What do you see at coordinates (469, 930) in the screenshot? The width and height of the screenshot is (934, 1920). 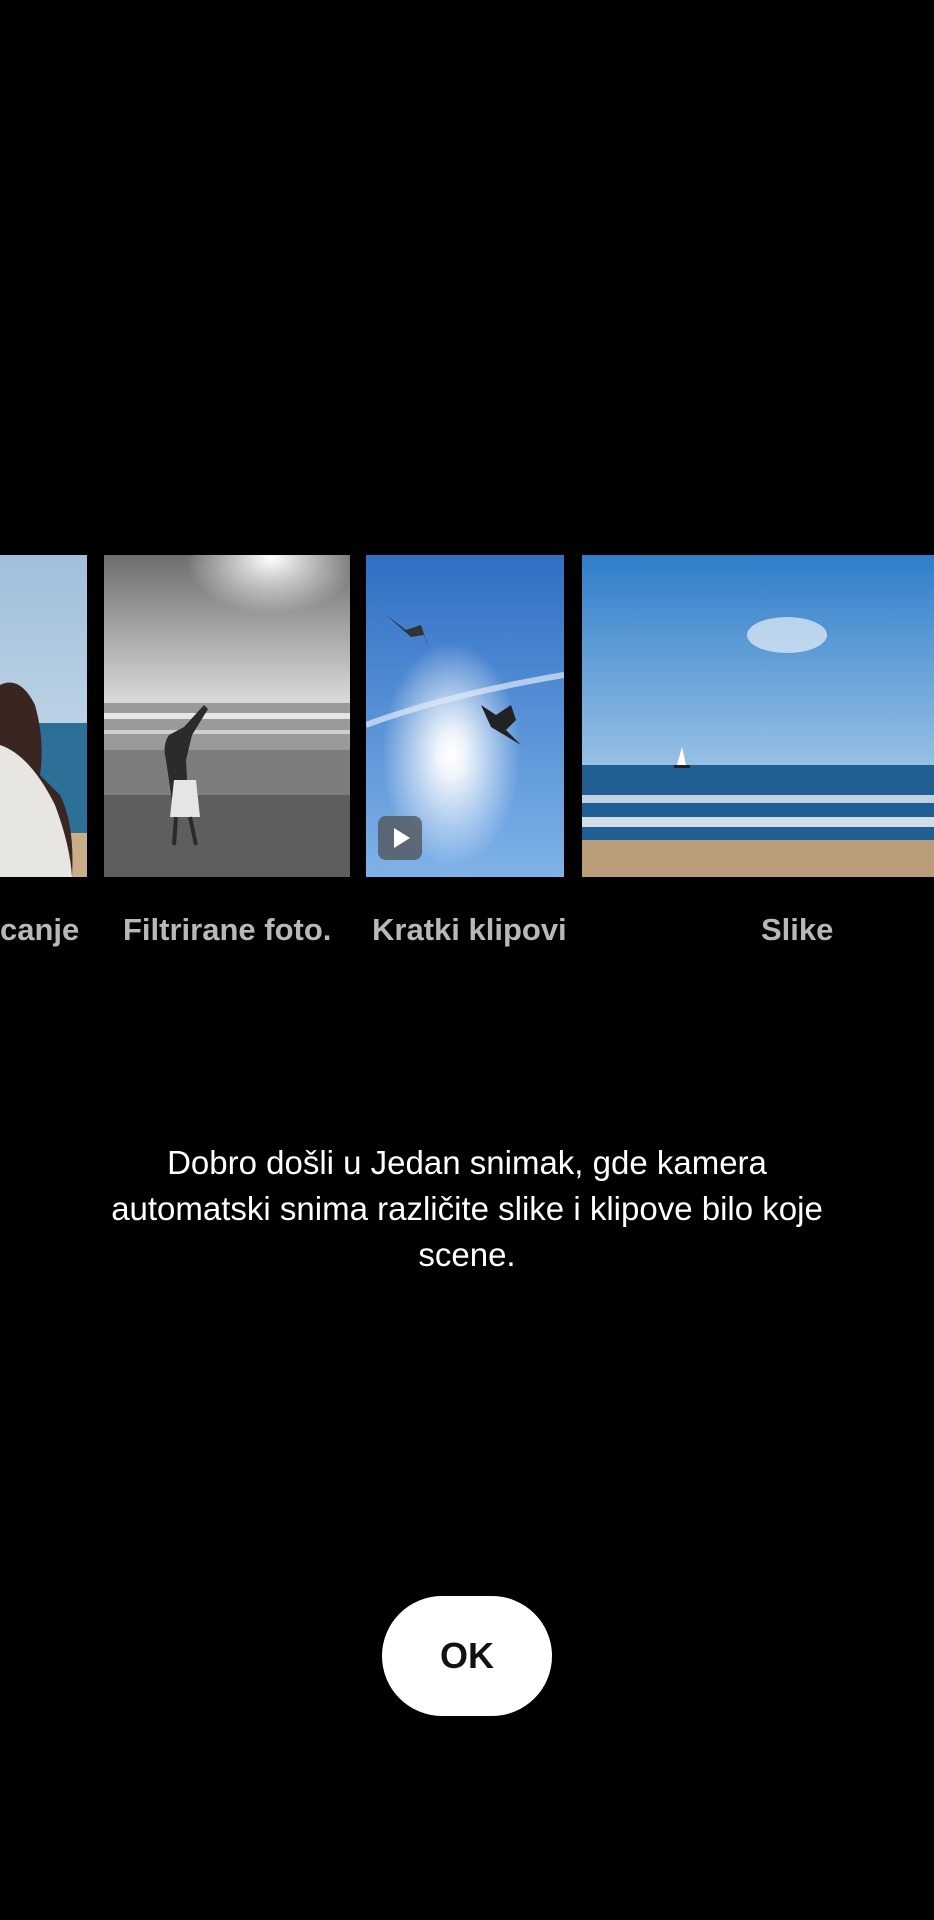 I see `mode-label-short-clips: Kratki klipovi` at bounding box center [469, 930].